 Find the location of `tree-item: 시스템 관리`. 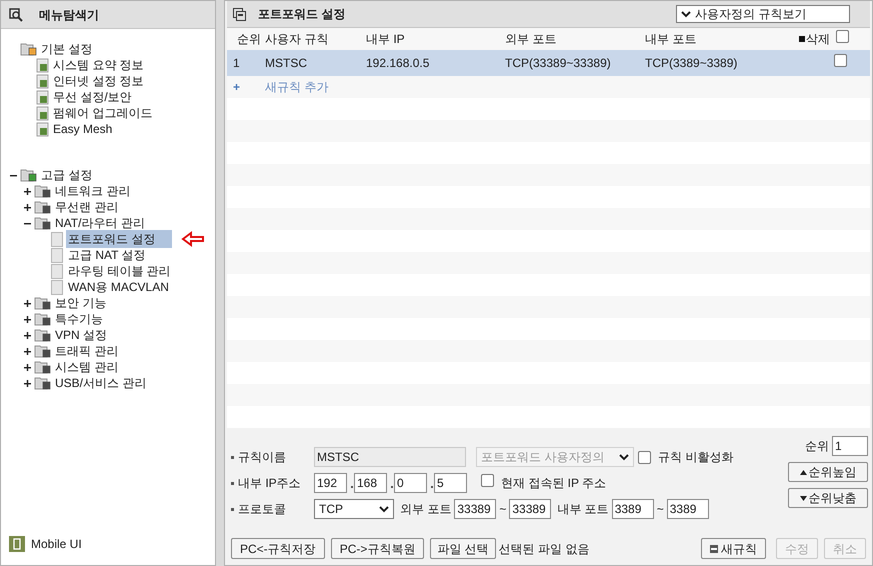

tree-item: 시스템 관리 is located at coordinates (86, 367).